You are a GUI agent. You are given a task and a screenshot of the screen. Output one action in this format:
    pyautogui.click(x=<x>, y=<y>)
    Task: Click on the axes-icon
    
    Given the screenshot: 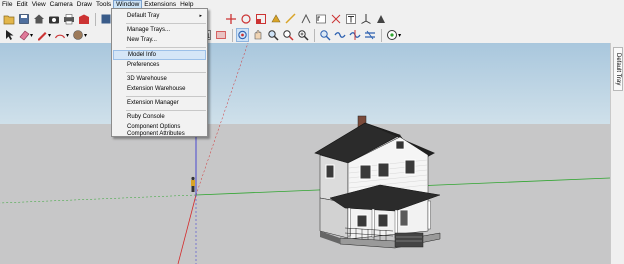 What is the action you would take?
    pyautogui.click(x=365, y=19)
    